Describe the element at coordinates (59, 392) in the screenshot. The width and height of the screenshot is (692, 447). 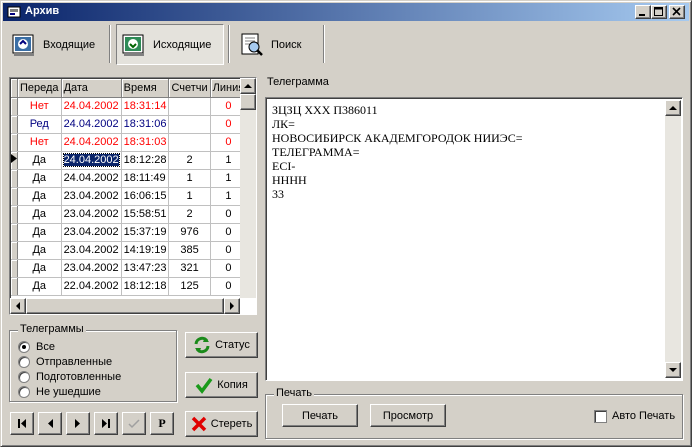
I see `radio-not-sent: Не ушедшие` at that location.